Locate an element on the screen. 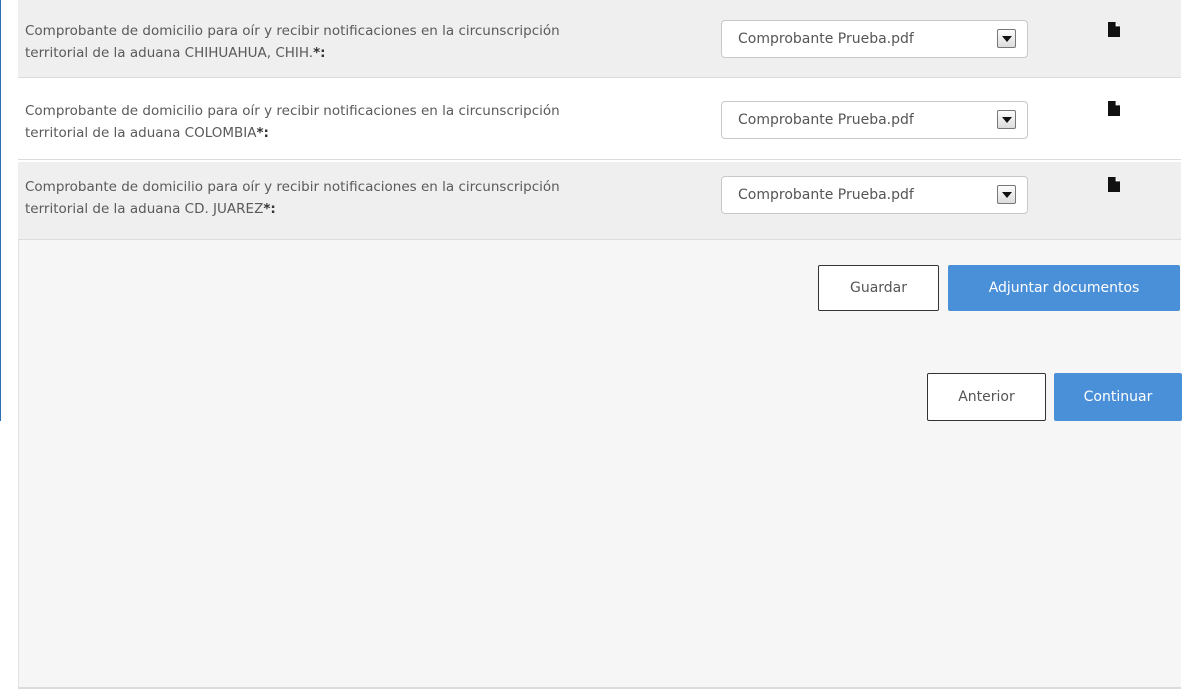  page-frame-border is located at coordinates (0, 210).